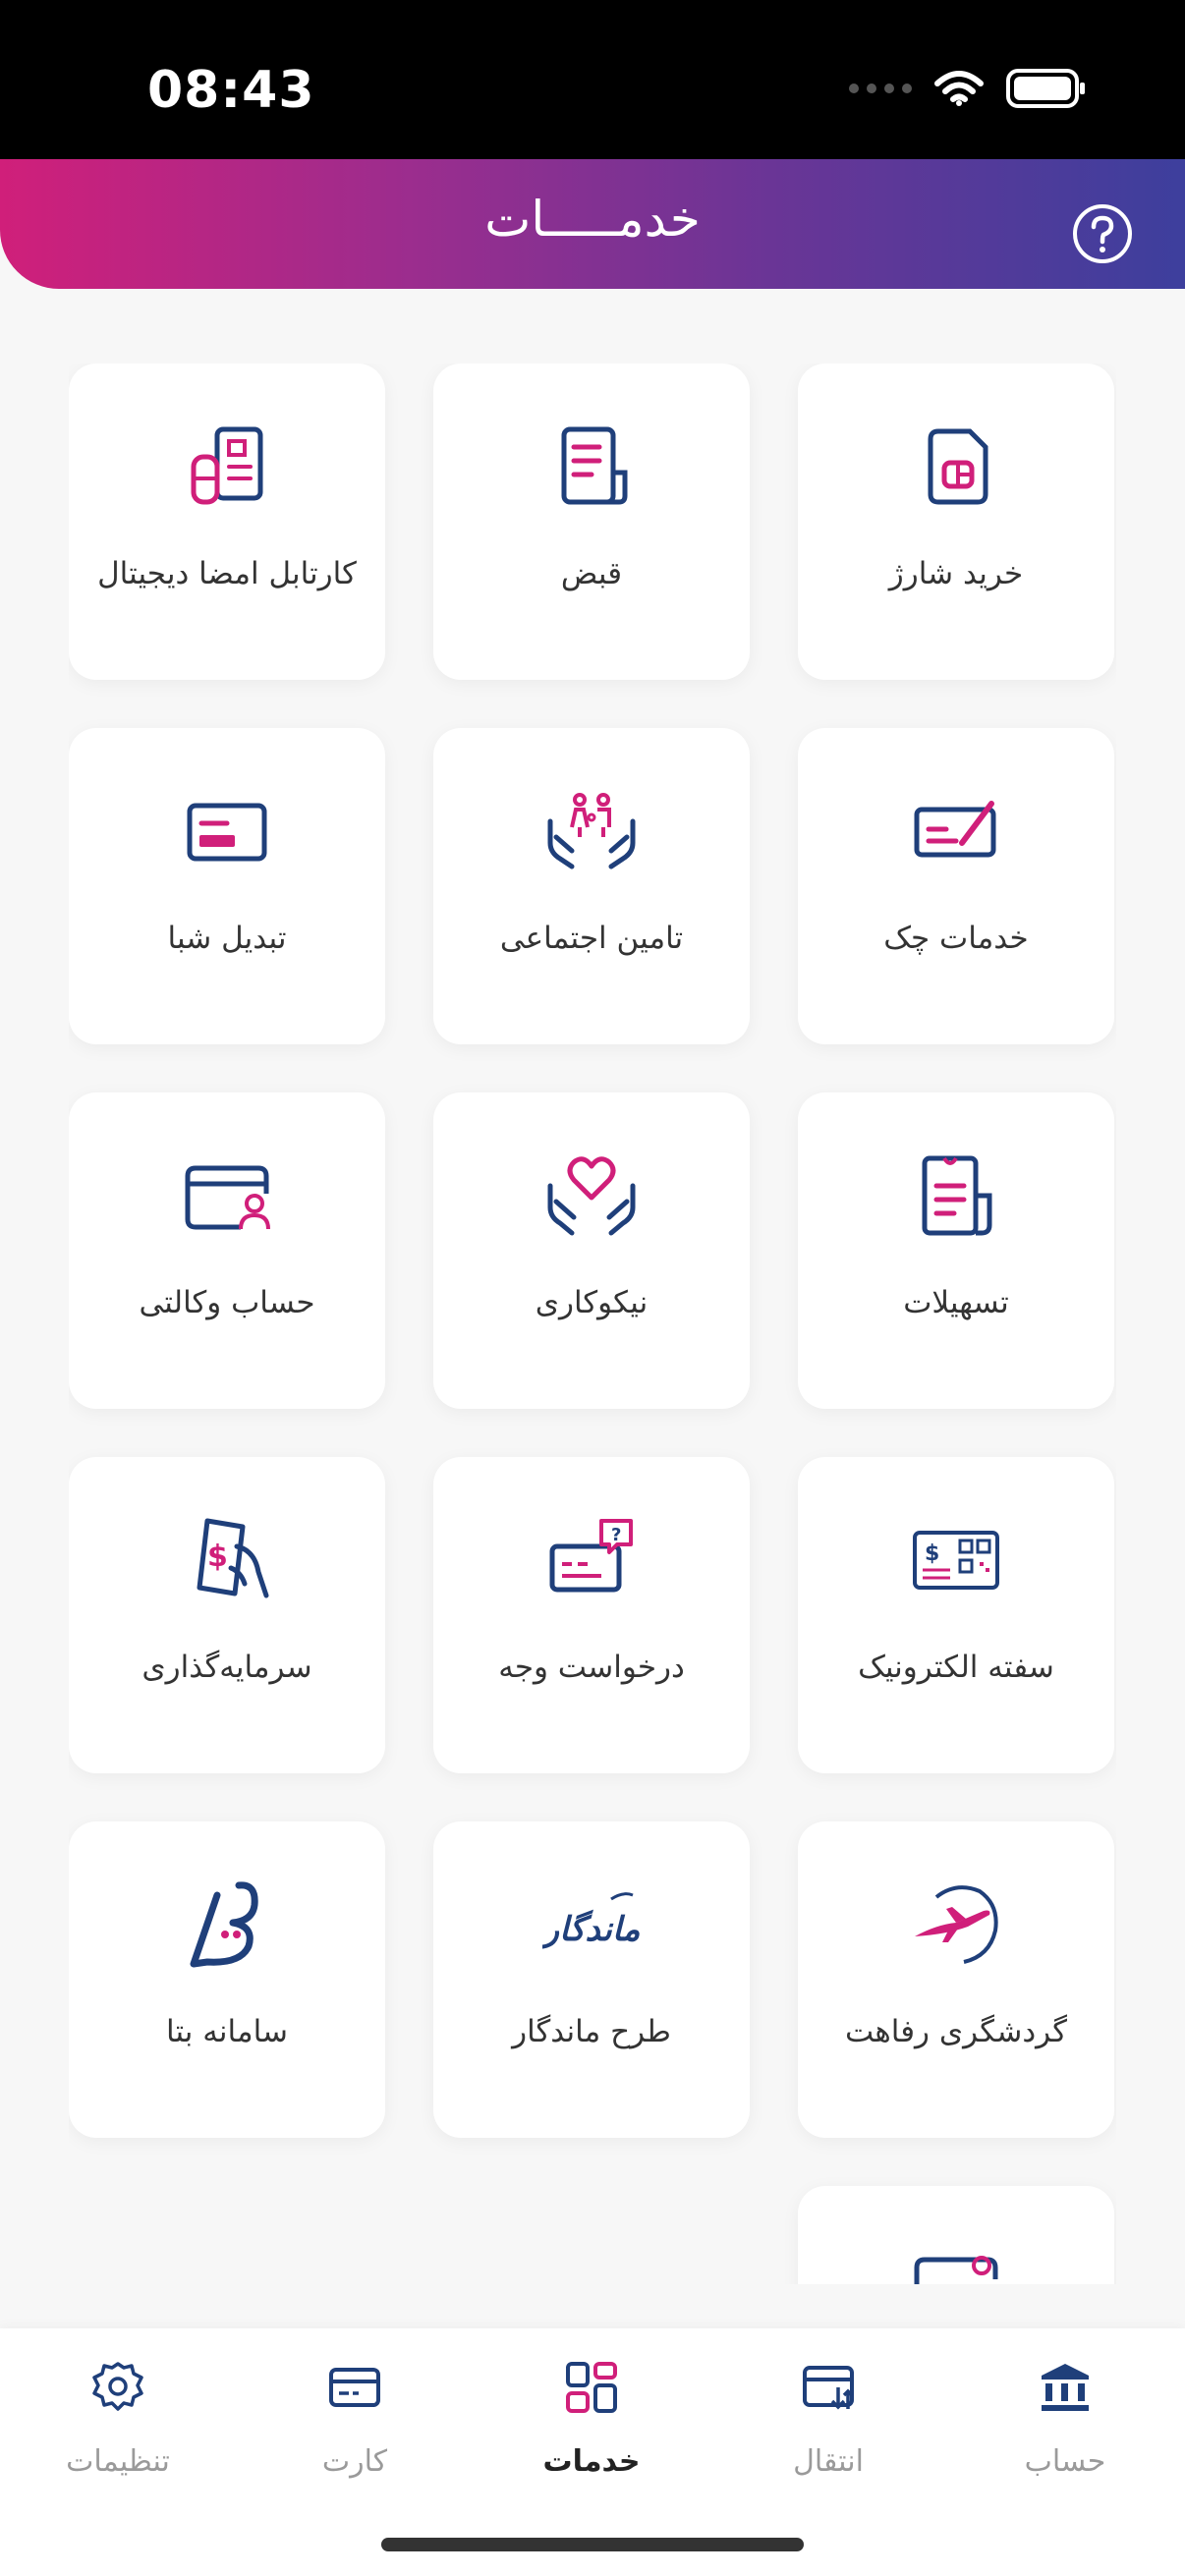  Describe the element at coordinates (592, 2461) in the screenshot. I see `tab-label: خدمات` at that location.